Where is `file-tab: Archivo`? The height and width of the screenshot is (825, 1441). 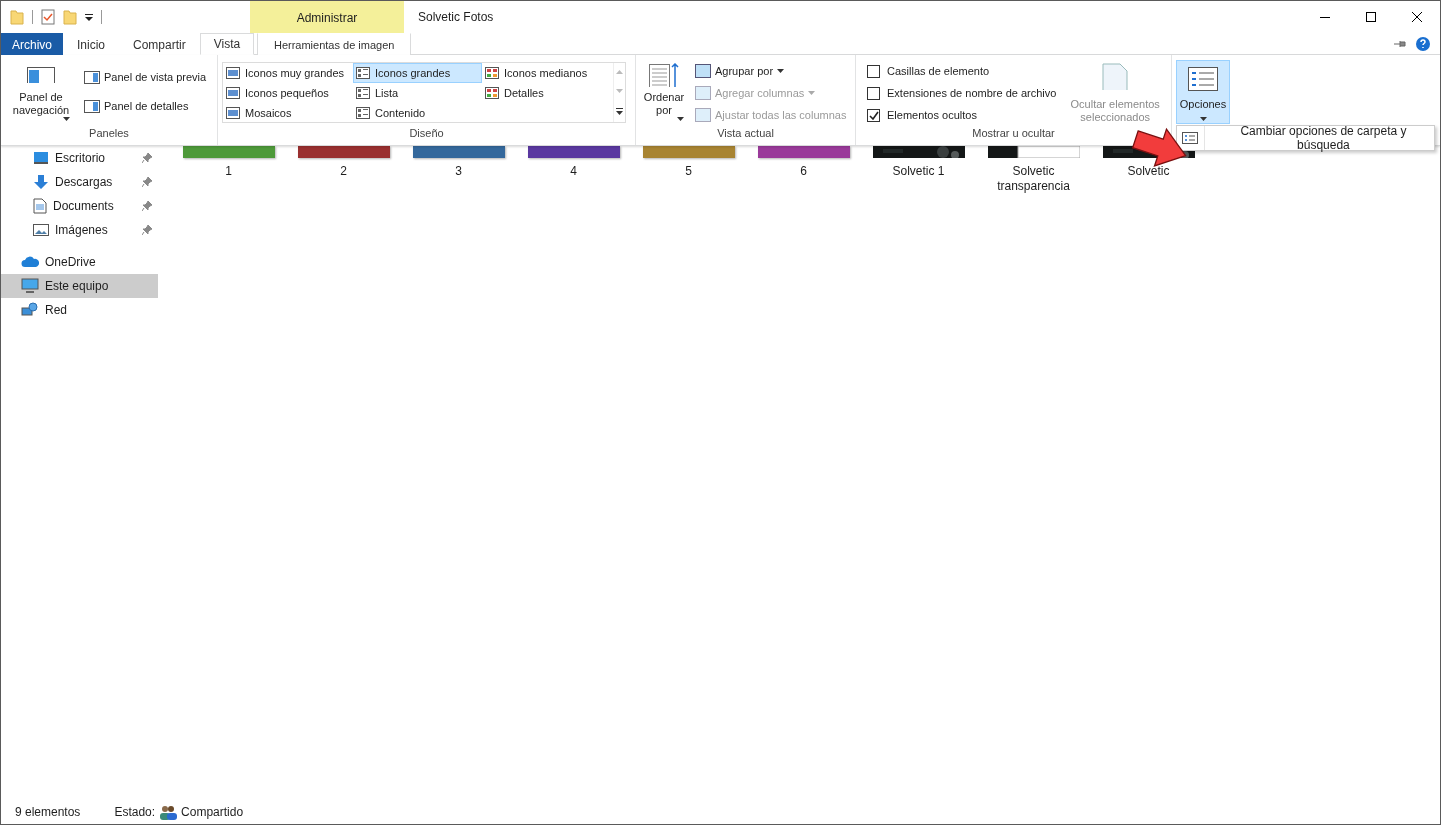
file-tab: Archivo is located at coordinates (32, 44).